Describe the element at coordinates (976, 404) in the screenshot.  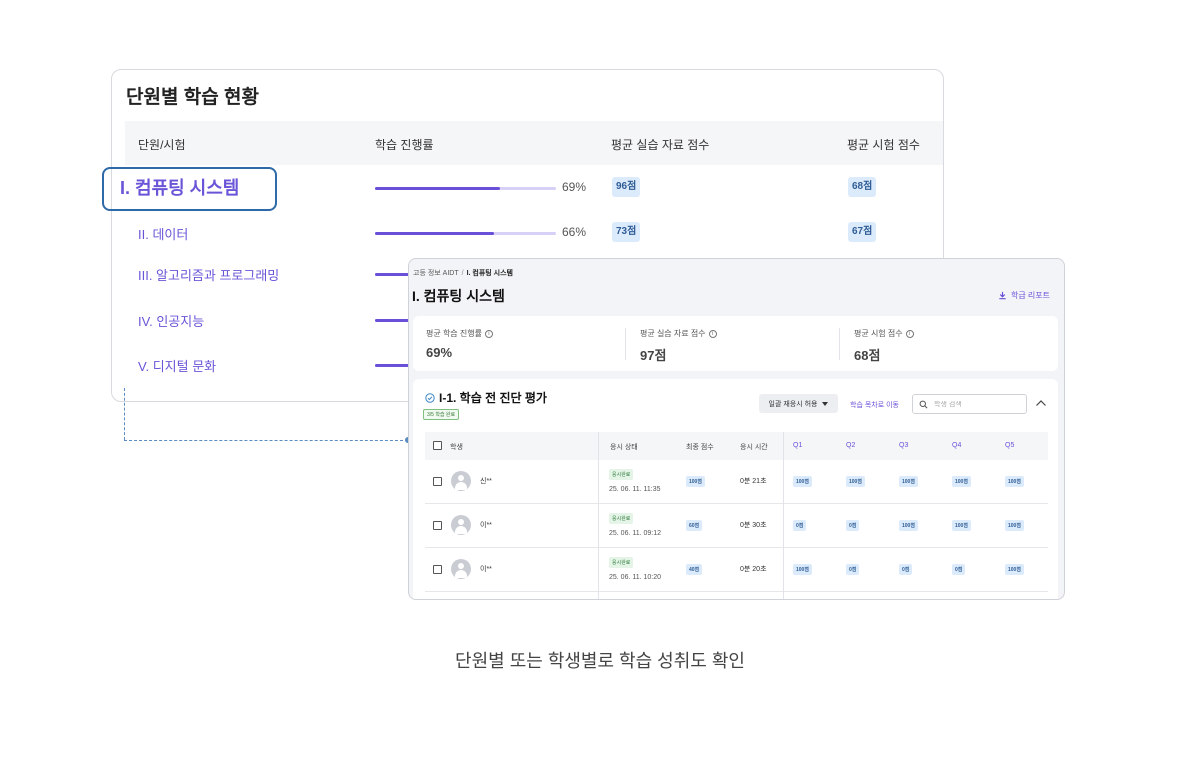
I see `search-input` at that location.